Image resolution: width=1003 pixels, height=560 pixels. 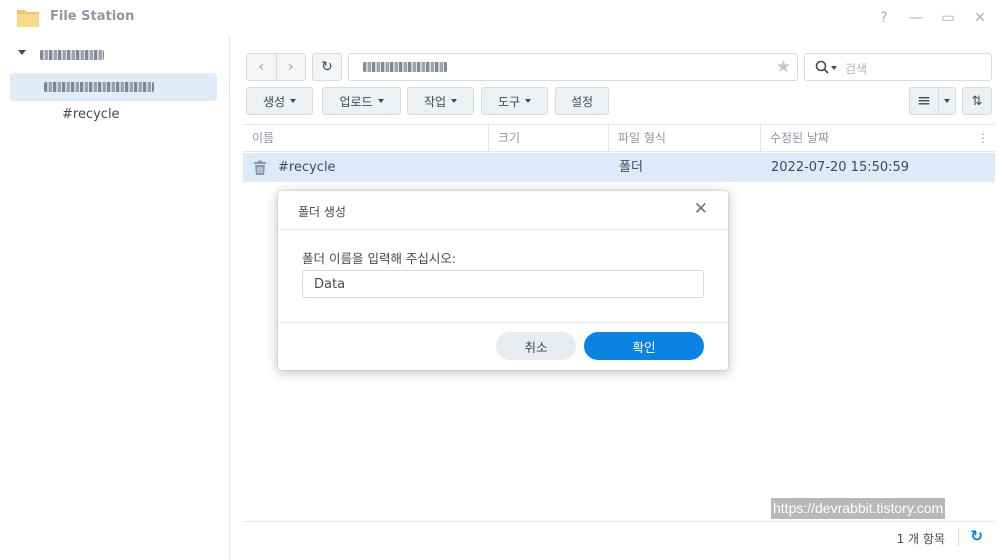 I want to click on create-folder-dialog: 폴더 생성 ✕ 폴더 이름을 입력해 주십시오: 취소 확인, so click(x=503, y=280).